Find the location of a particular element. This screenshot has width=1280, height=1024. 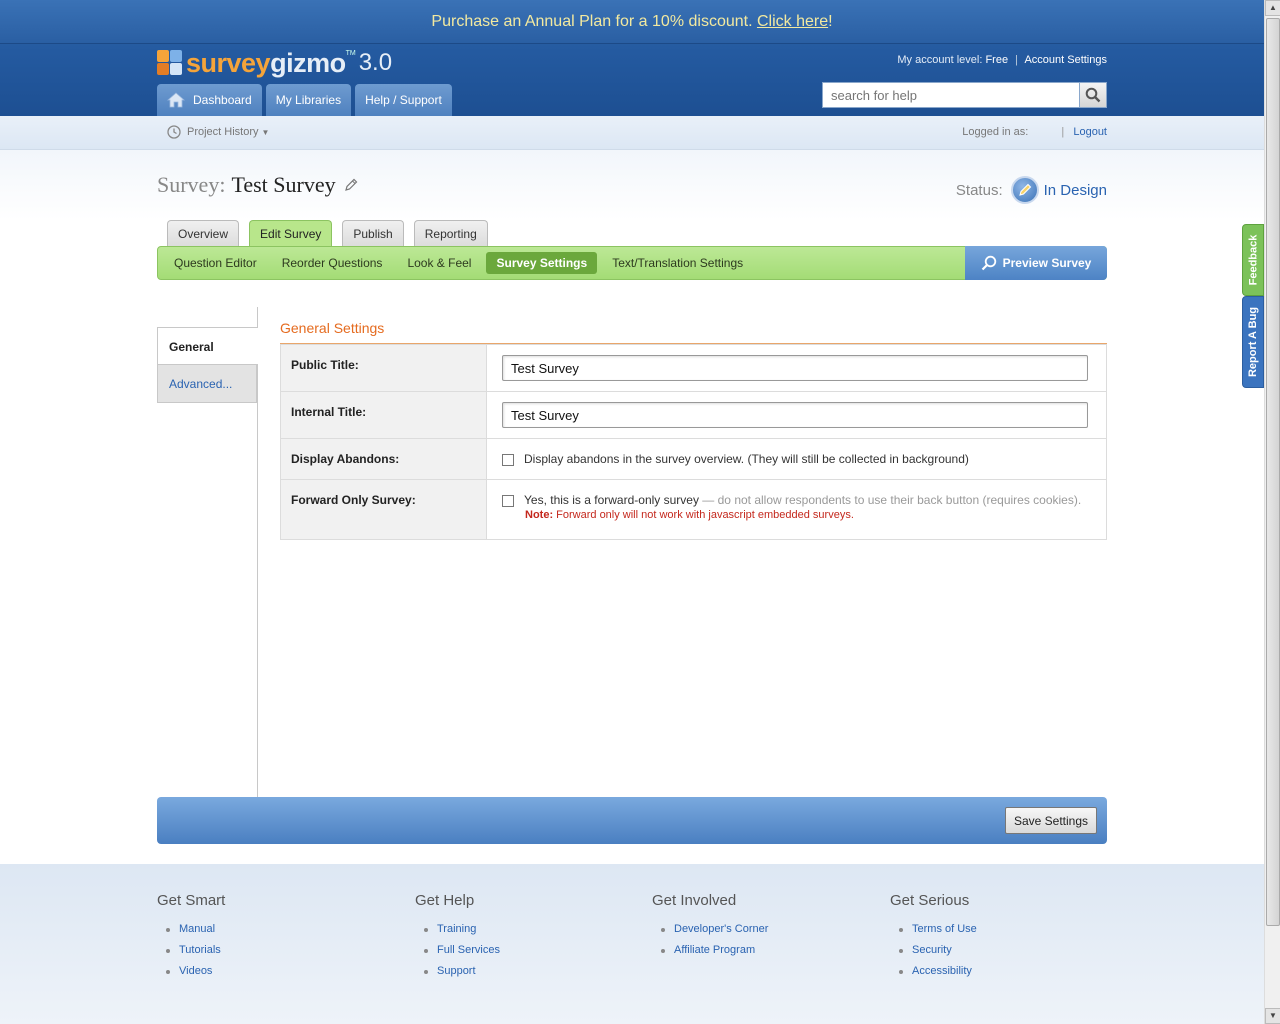

survey-status: Status: In Design is located at coordinates (1031, 190).